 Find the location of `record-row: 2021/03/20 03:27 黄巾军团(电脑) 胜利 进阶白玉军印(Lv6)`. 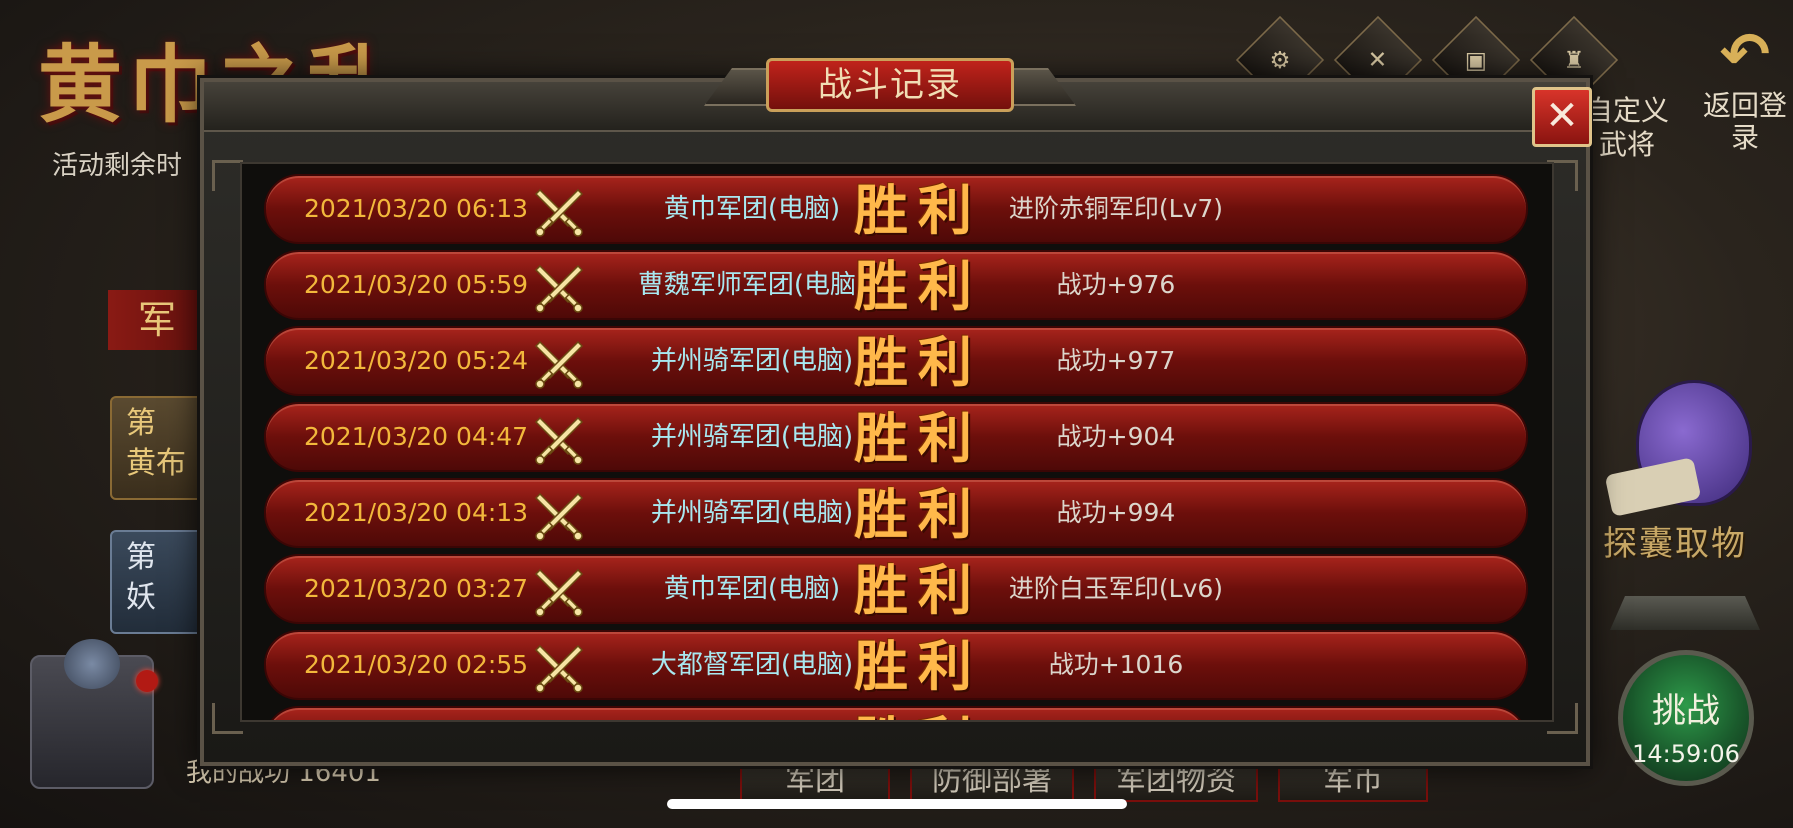

record-row: 2021/03/20 03:27 黄巾军团(电脑) 胜利 进阶白玉军印(Lv6) is located at coordinates (896, 589).